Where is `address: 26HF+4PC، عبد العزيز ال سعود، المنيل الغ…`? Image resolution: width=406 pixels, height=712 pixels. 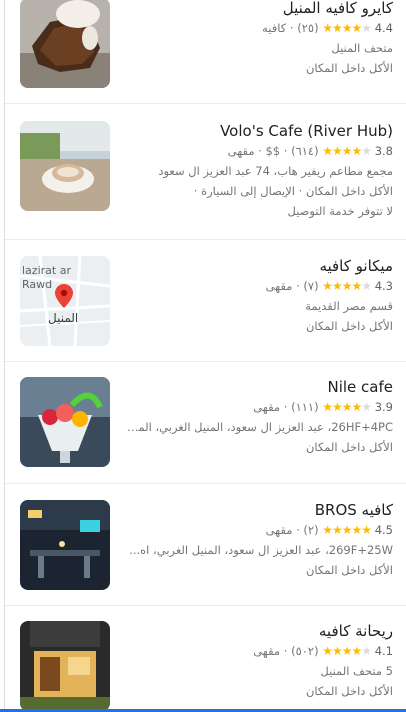
address: 26HF+4PC، عبد العزيز ال سعود، المنيل الغ… is located at coordinates (258, 427).